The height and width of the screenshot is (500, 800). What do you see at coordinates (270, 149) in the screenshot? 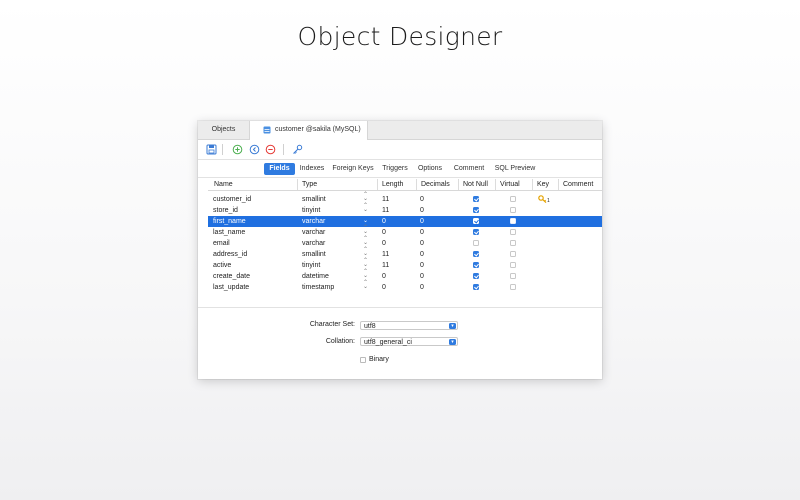
I see `delete-field-icon` at bounding box center [270, 149].